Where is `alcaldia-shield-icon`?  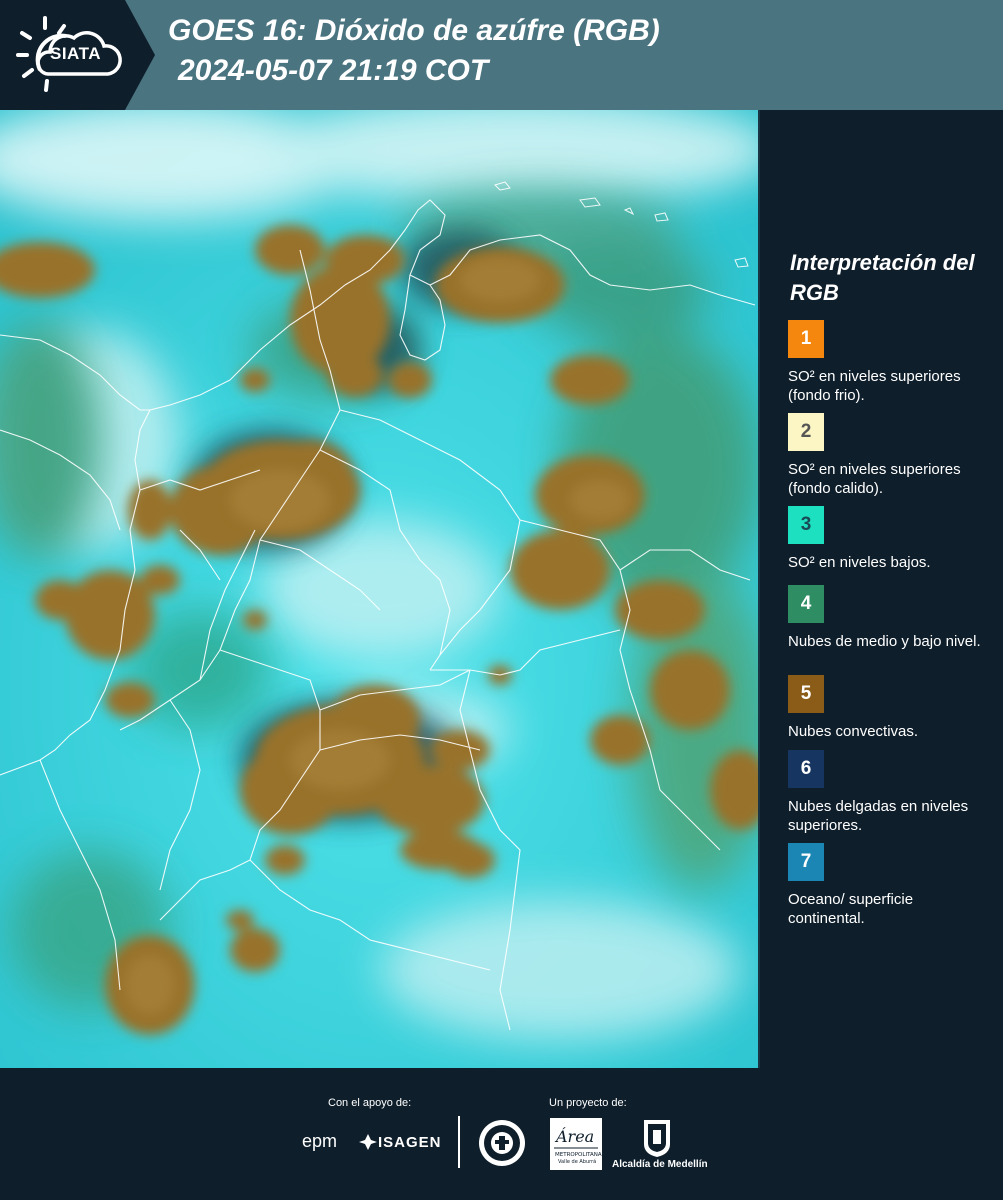 alcaldia-shield-icon is located at coordinates (657, 1138).